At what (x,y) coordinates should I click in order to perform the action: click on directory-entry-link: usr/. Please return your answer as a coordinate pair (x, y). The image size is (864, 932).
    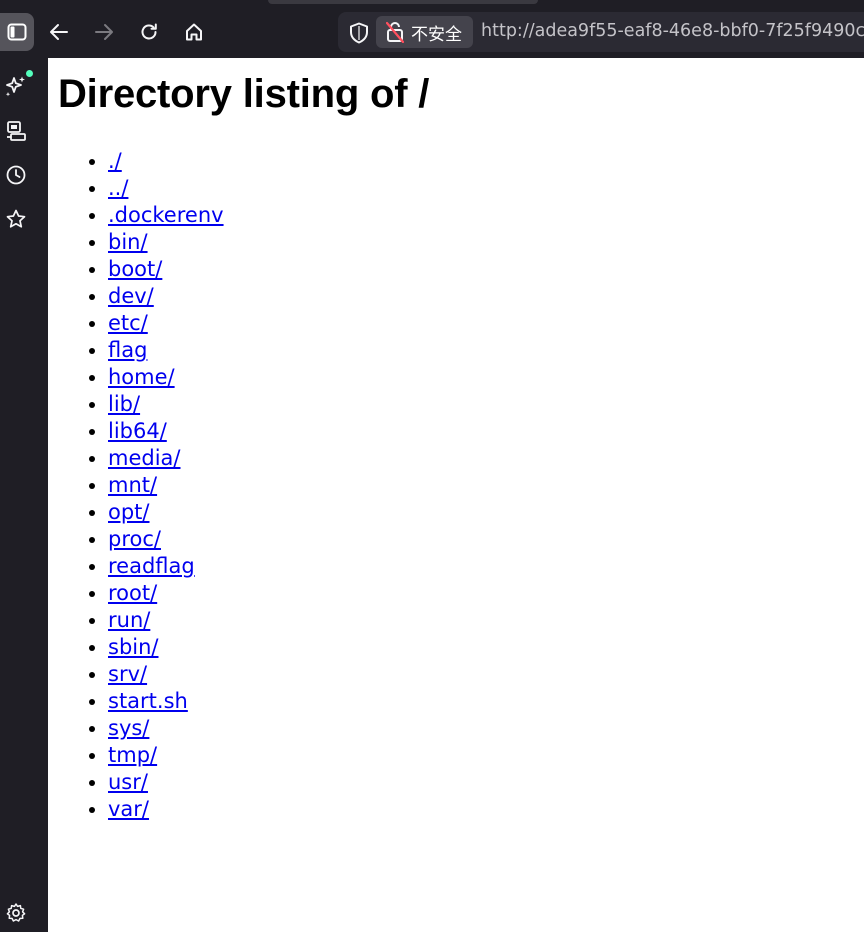
    Looking at the image, I should click on (128, 782).